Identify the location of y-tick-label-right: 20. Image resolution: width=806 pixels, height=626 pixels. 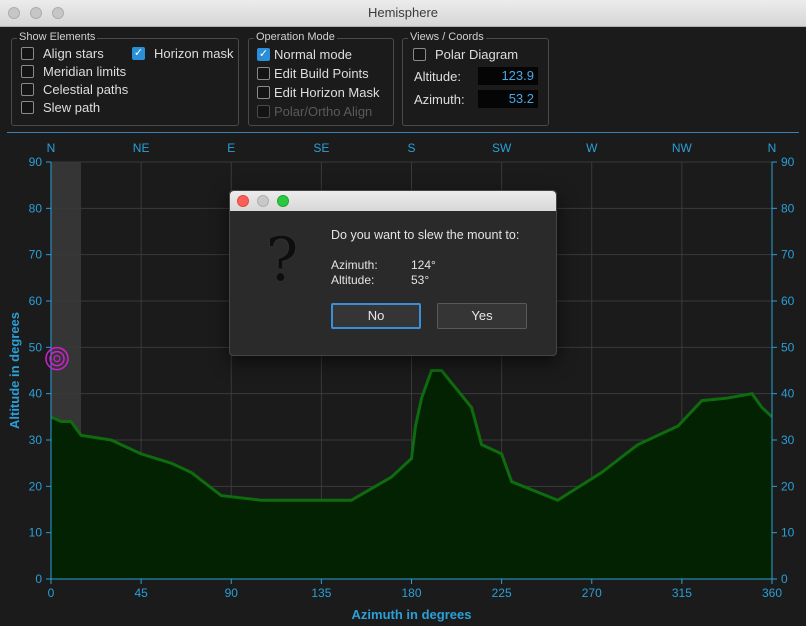
(788, 486).